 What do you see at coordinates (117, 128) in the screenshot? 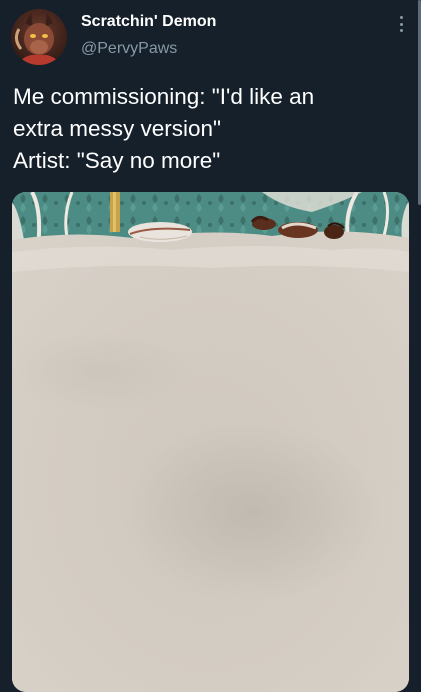
I see `tweet-text-line: extra messy version"` at bounding box center [117, 128].